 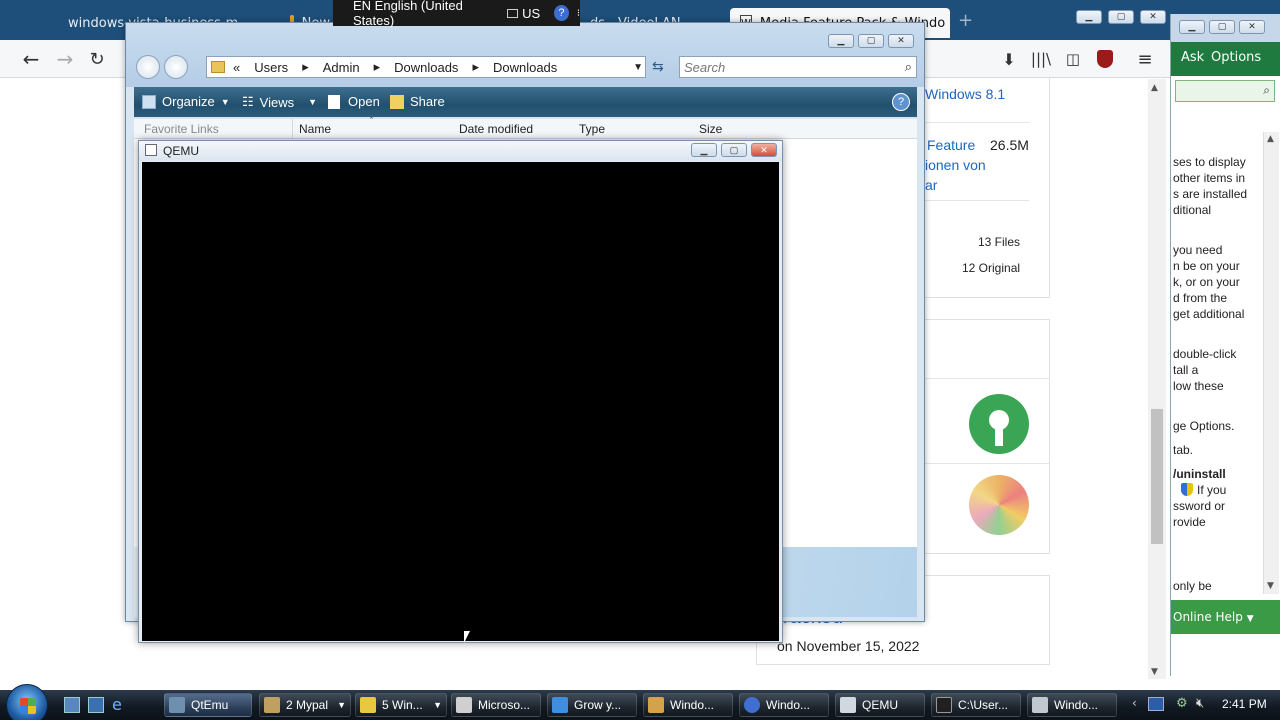 I want to click on organize-button: Organize ▼, so click(x=186, y=101).